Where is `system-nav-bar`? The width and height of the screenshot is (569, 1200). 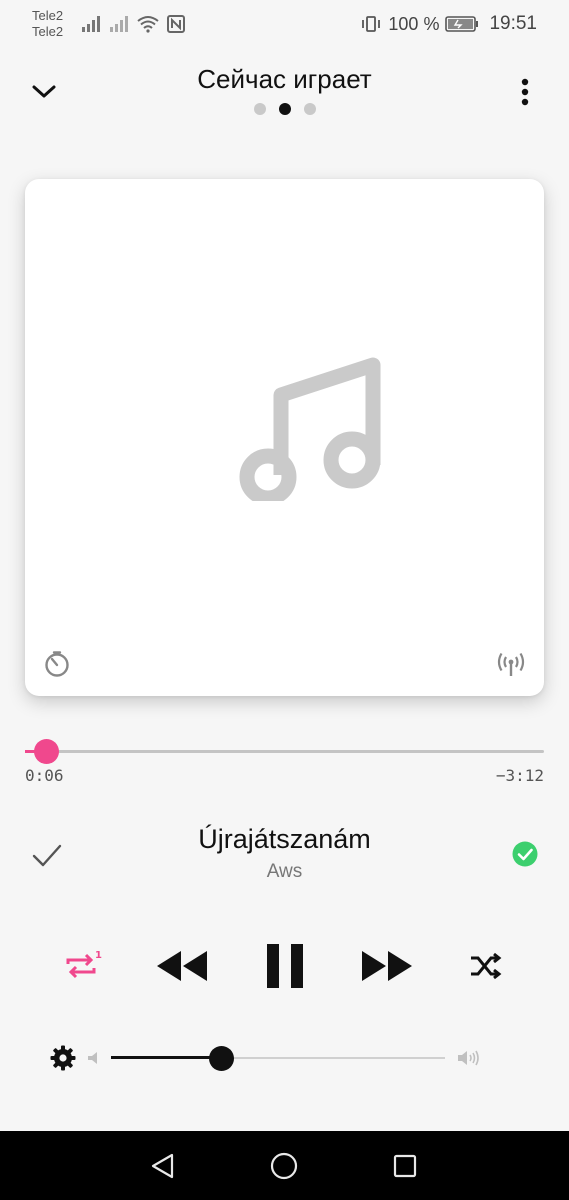
system-nav-bar is located at coordinates (284, 1165).